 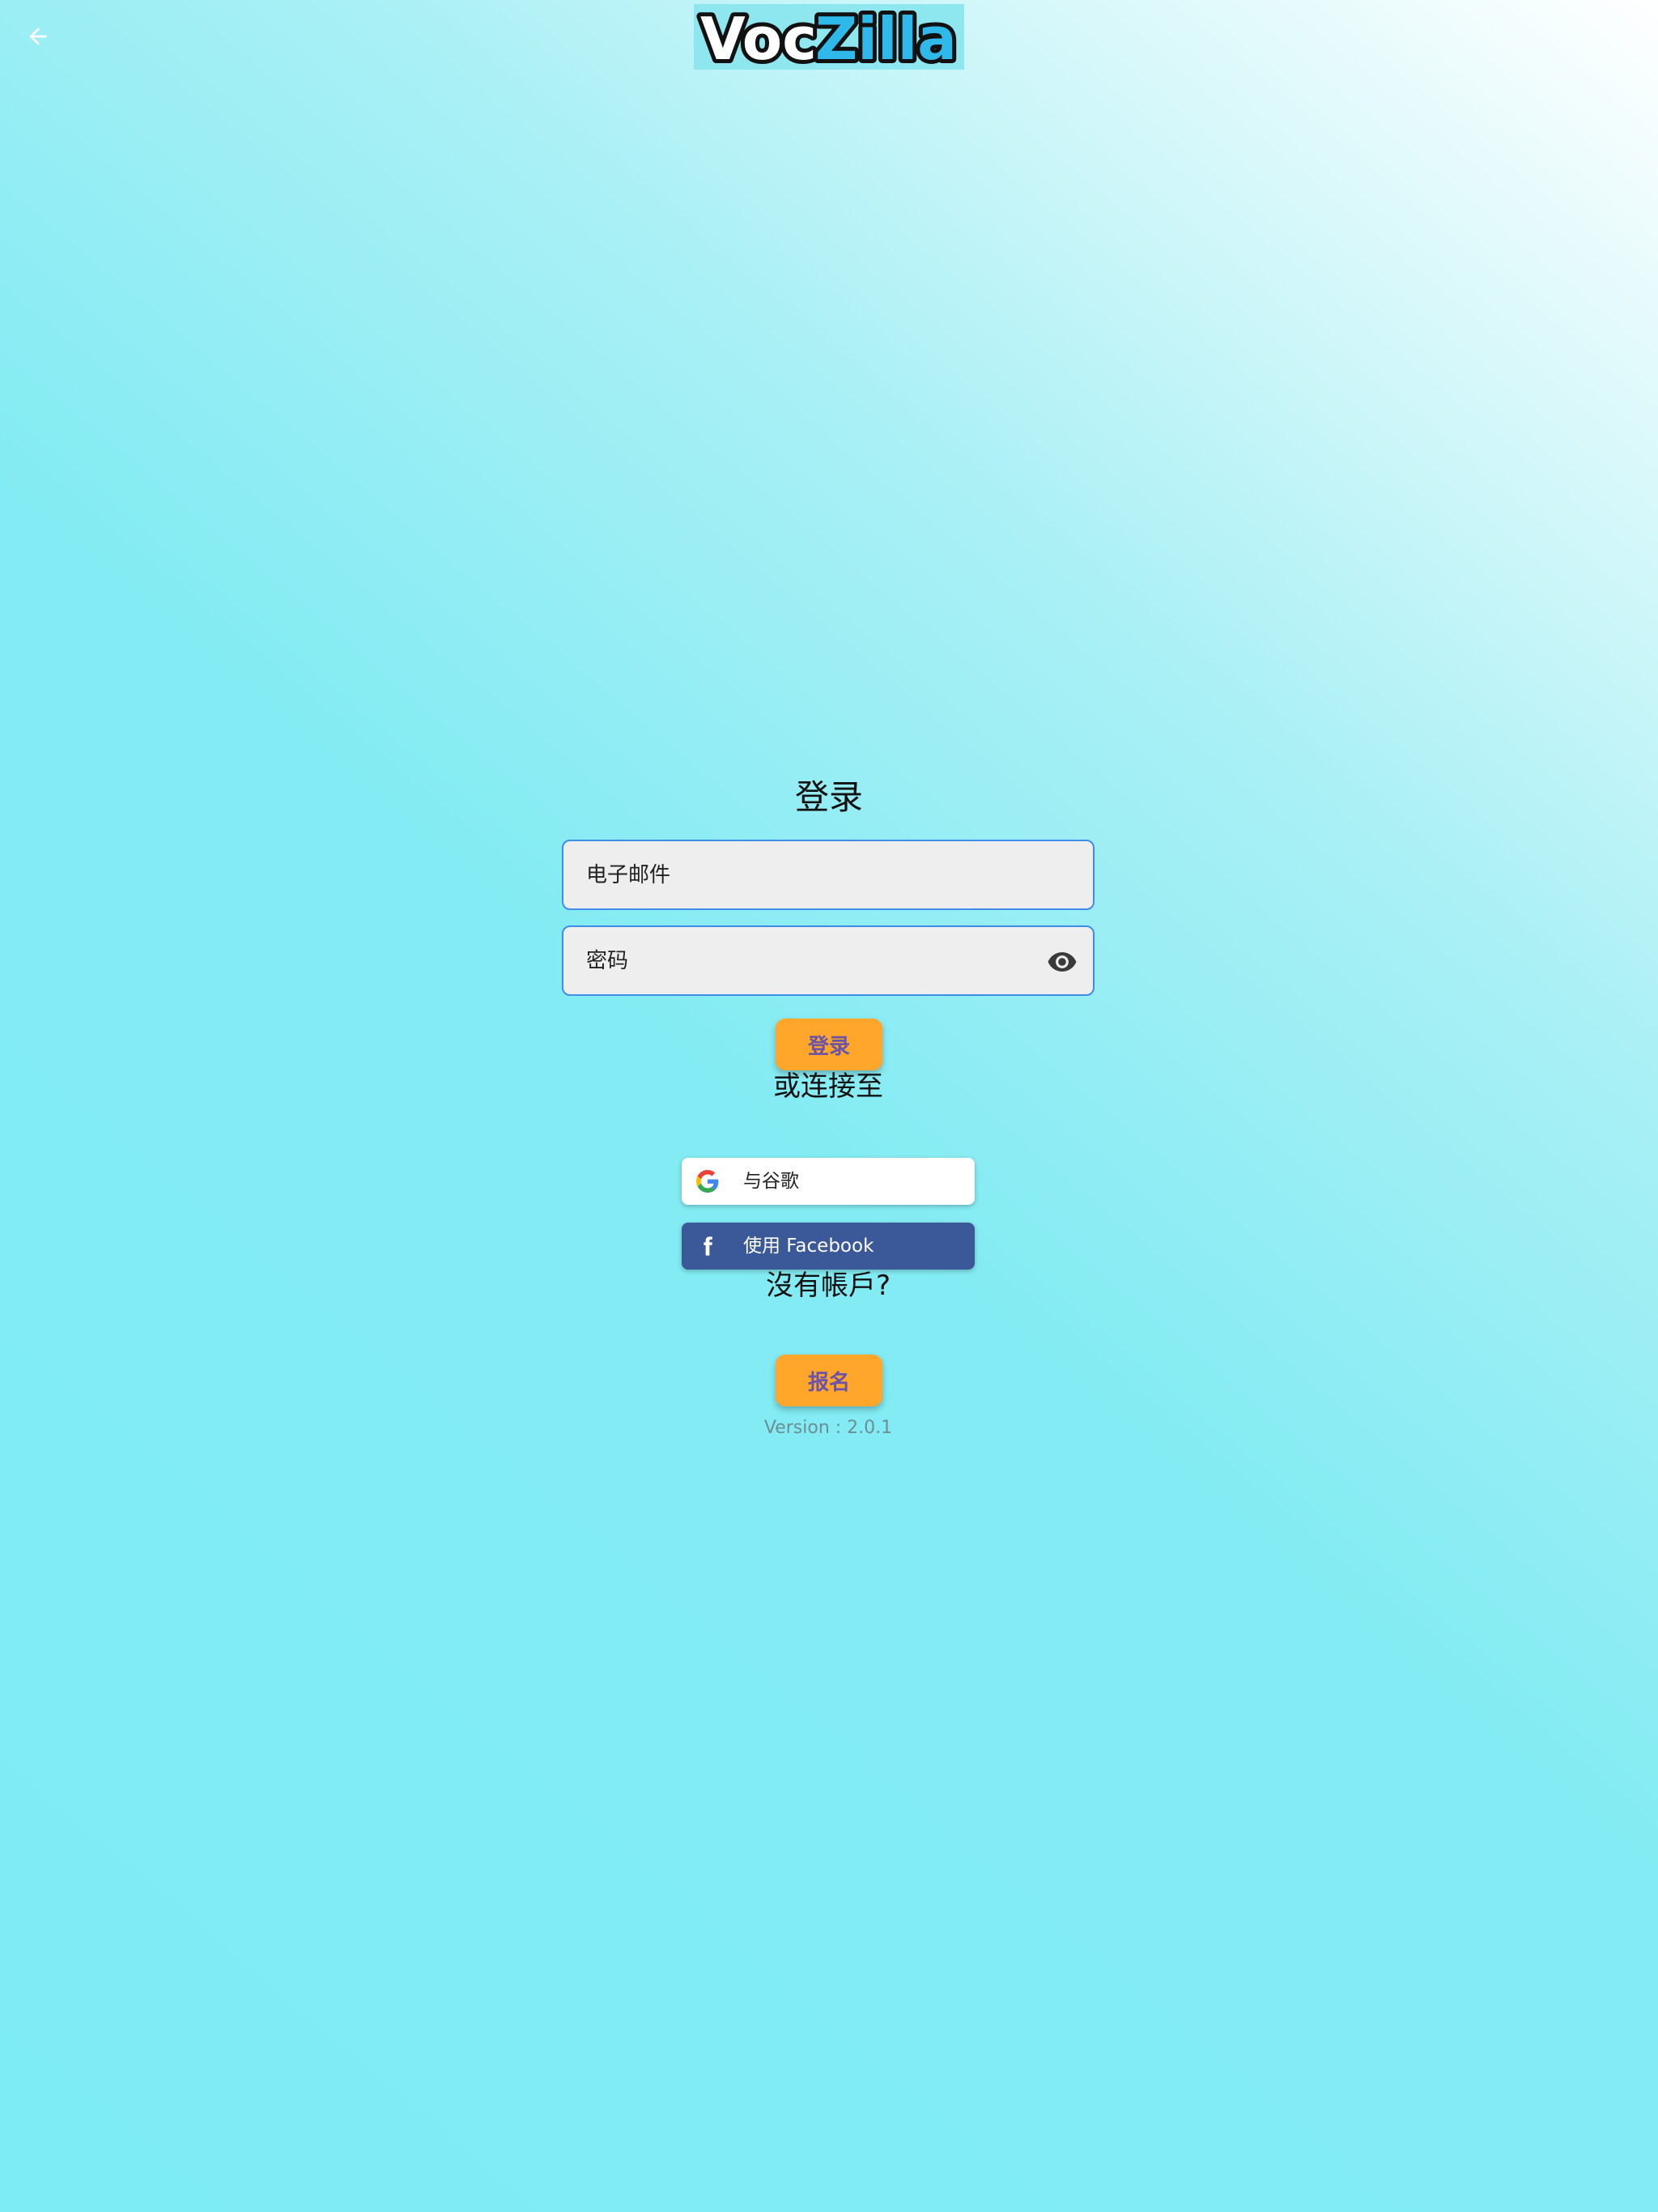 I want to click on facebook-f-icon, so click(x=708, y=1246).